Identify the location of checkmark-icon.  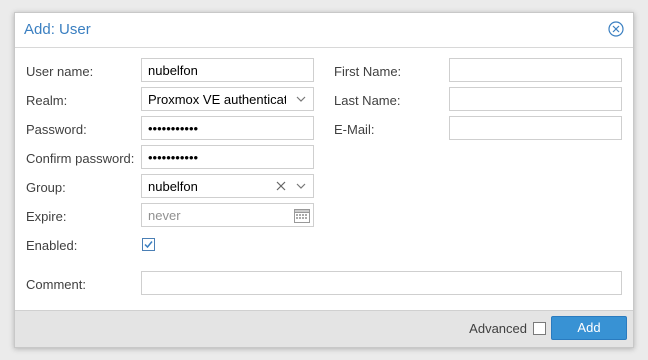
(148, 245).